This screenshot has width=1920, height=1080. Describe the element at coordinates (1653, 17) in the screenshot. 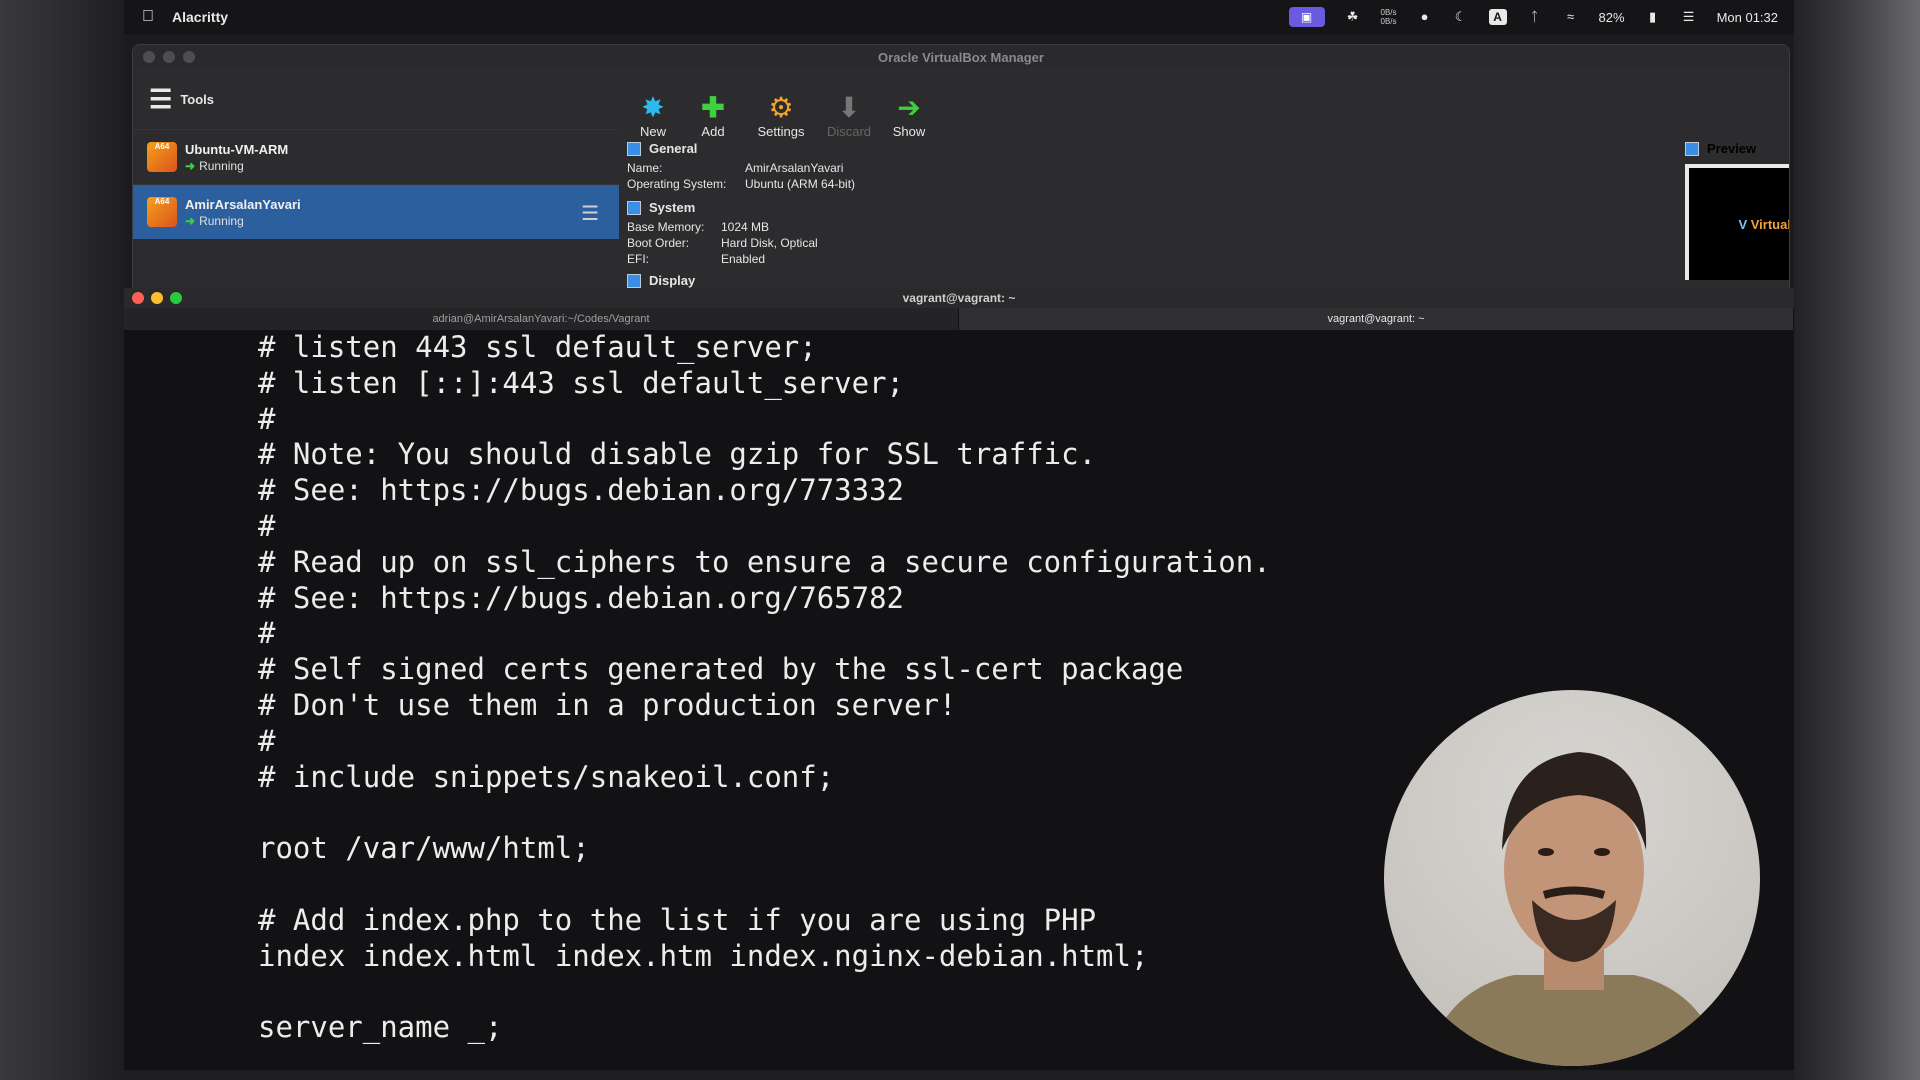

I see `battery-icon: ▮` at that location.